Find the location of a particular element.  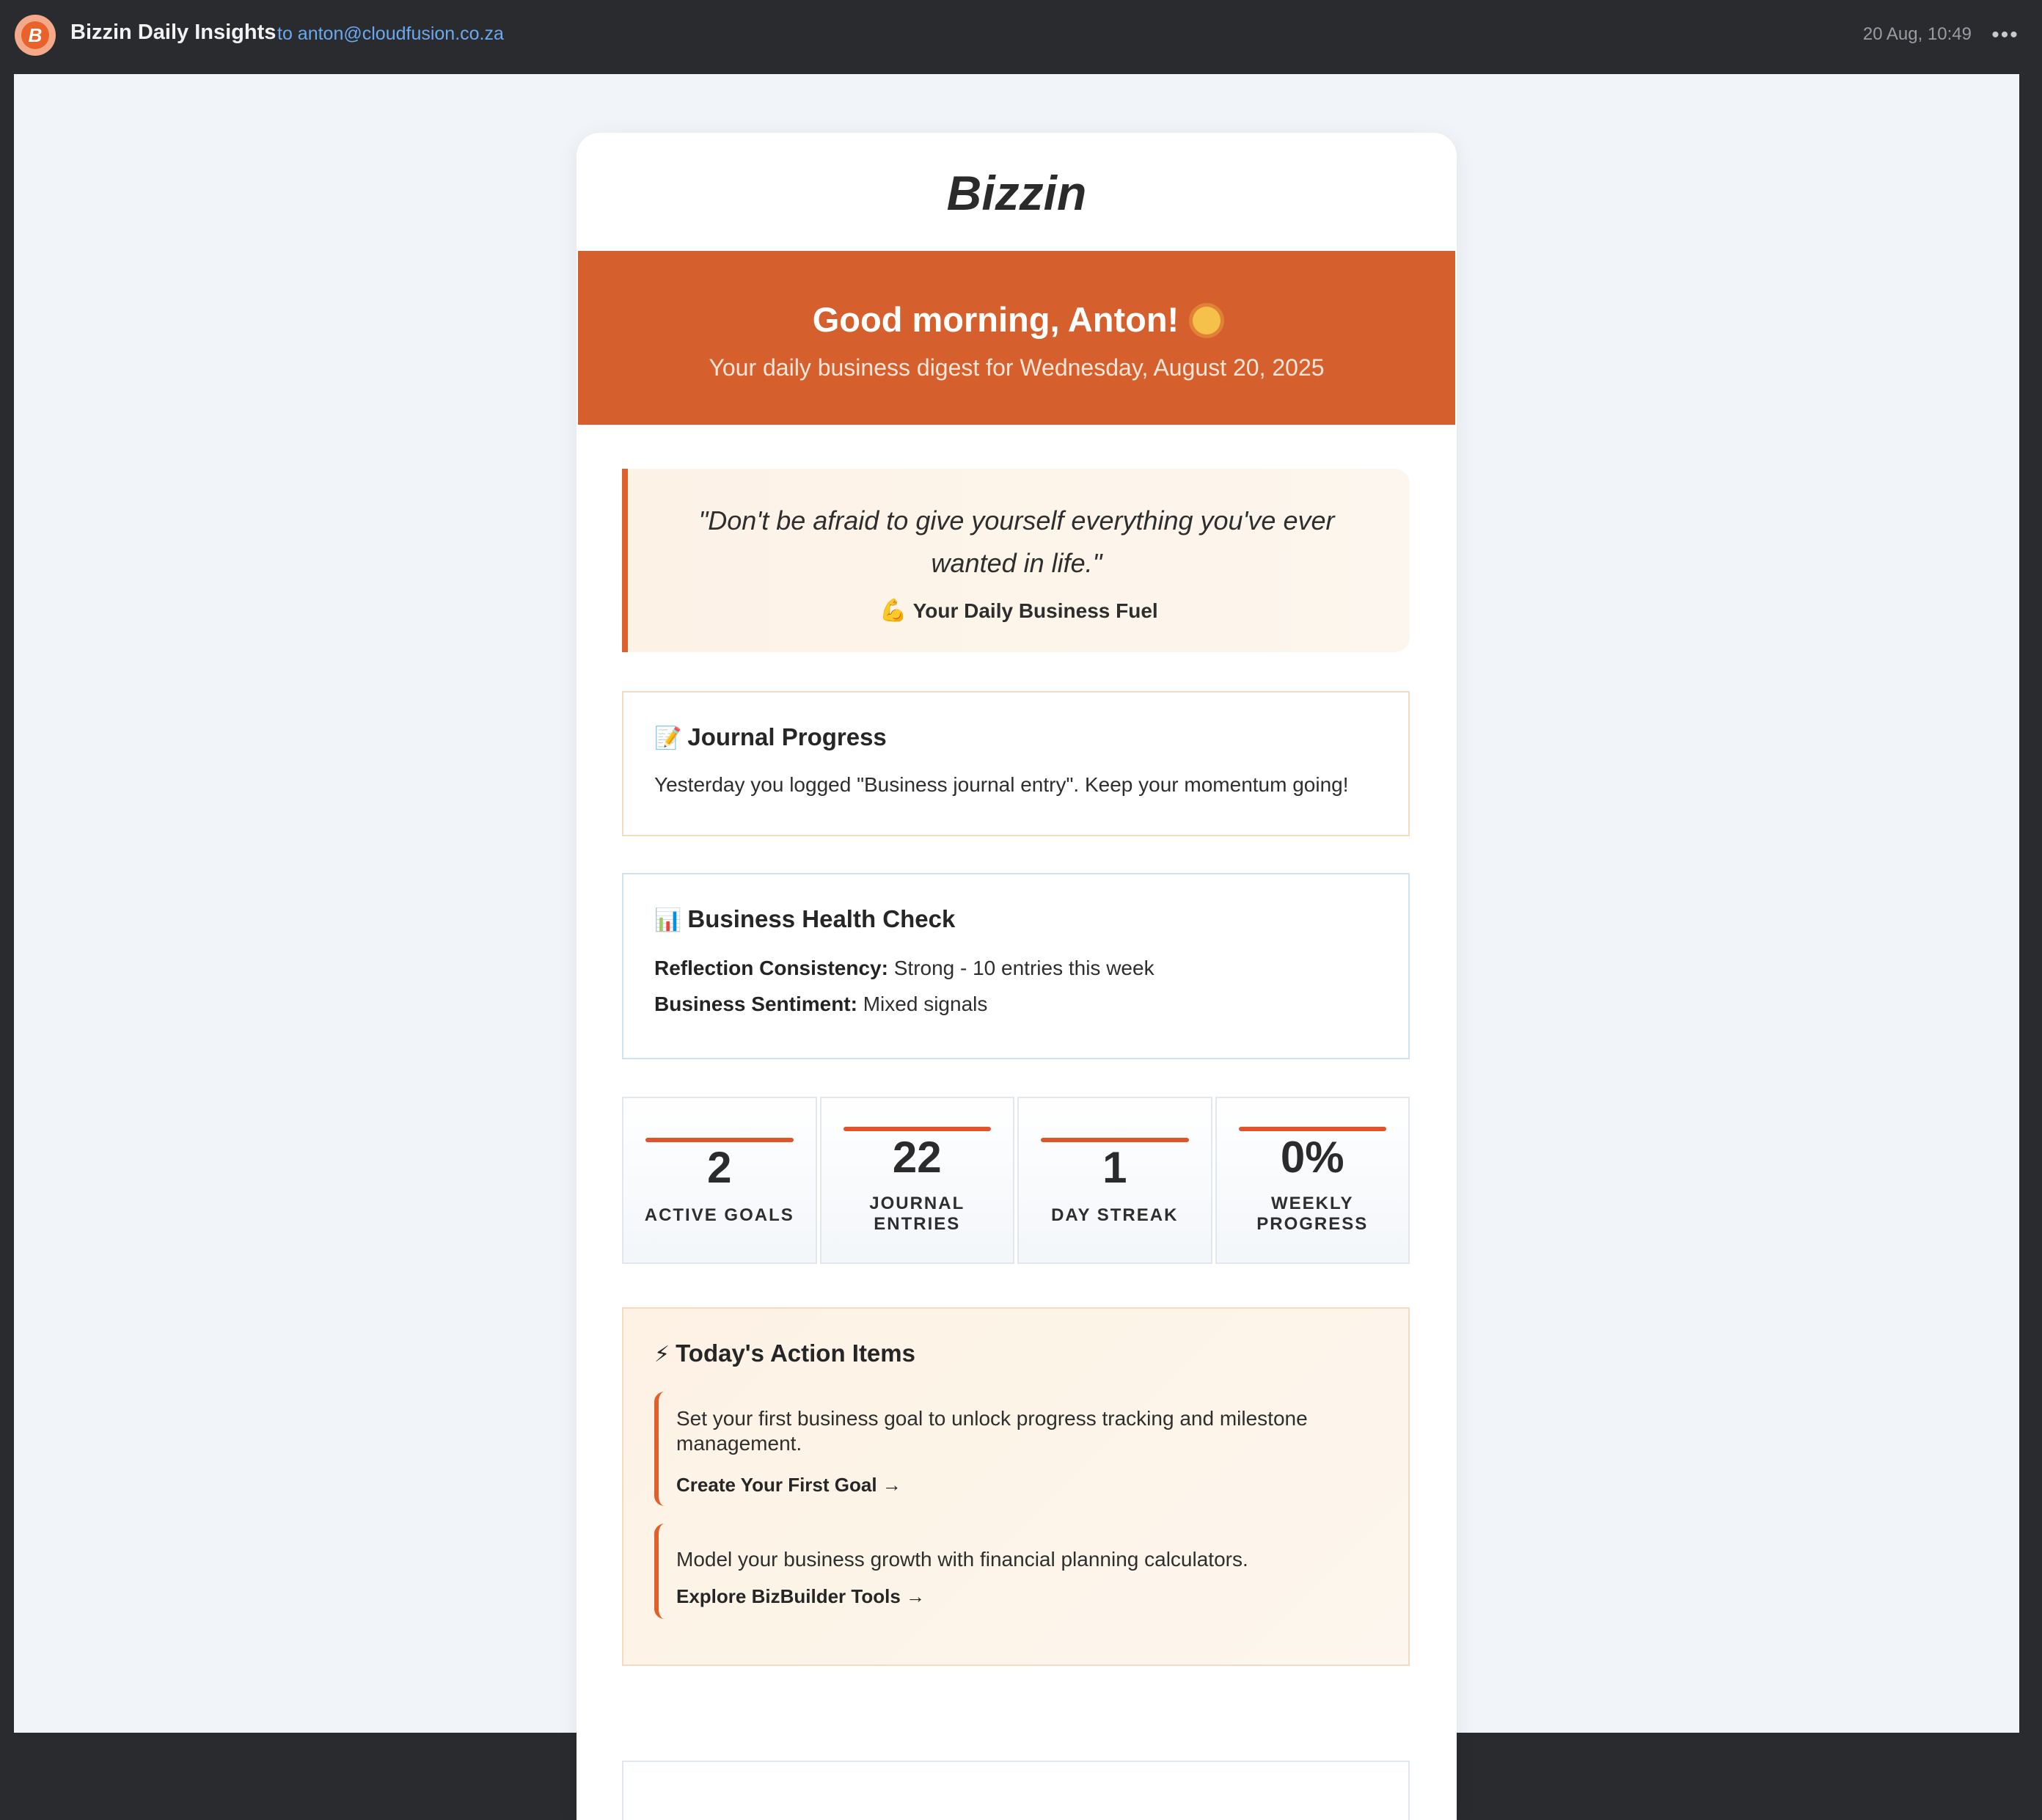

health-check-title: 📊 Business Health Check is located at coordinates (804, 919).